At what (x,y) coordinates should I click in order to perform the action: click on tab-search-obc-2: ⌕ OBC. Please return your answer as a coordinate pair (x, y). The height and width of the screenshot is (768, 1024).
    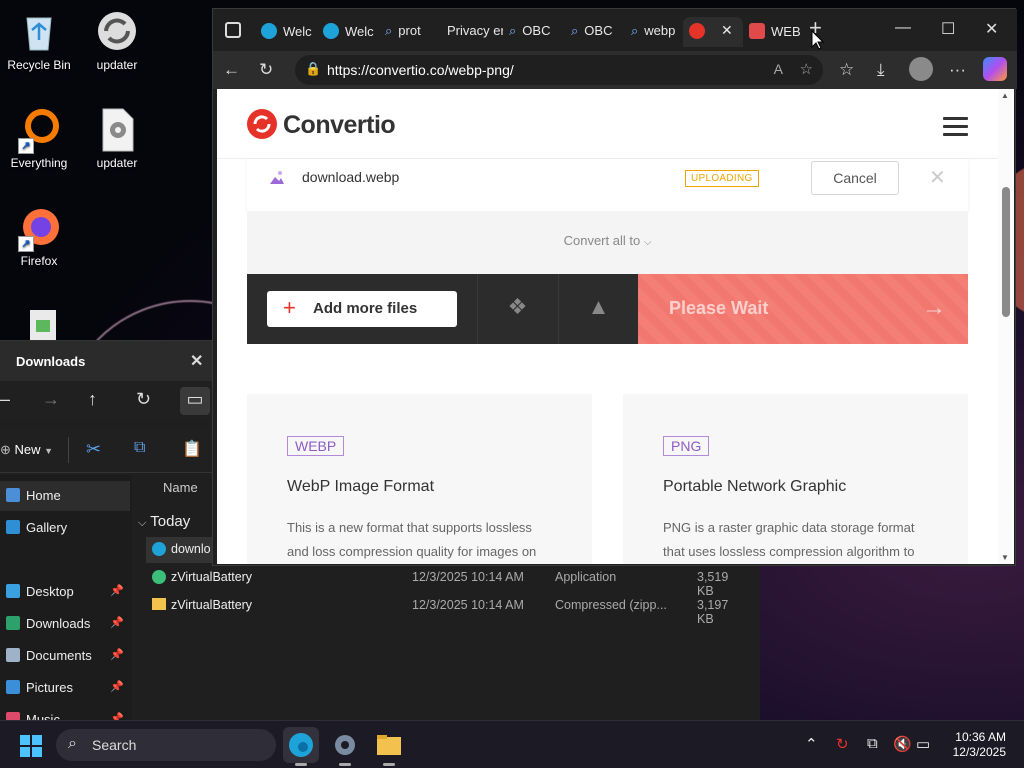
    Looking at the image, I should click on (599, 32).